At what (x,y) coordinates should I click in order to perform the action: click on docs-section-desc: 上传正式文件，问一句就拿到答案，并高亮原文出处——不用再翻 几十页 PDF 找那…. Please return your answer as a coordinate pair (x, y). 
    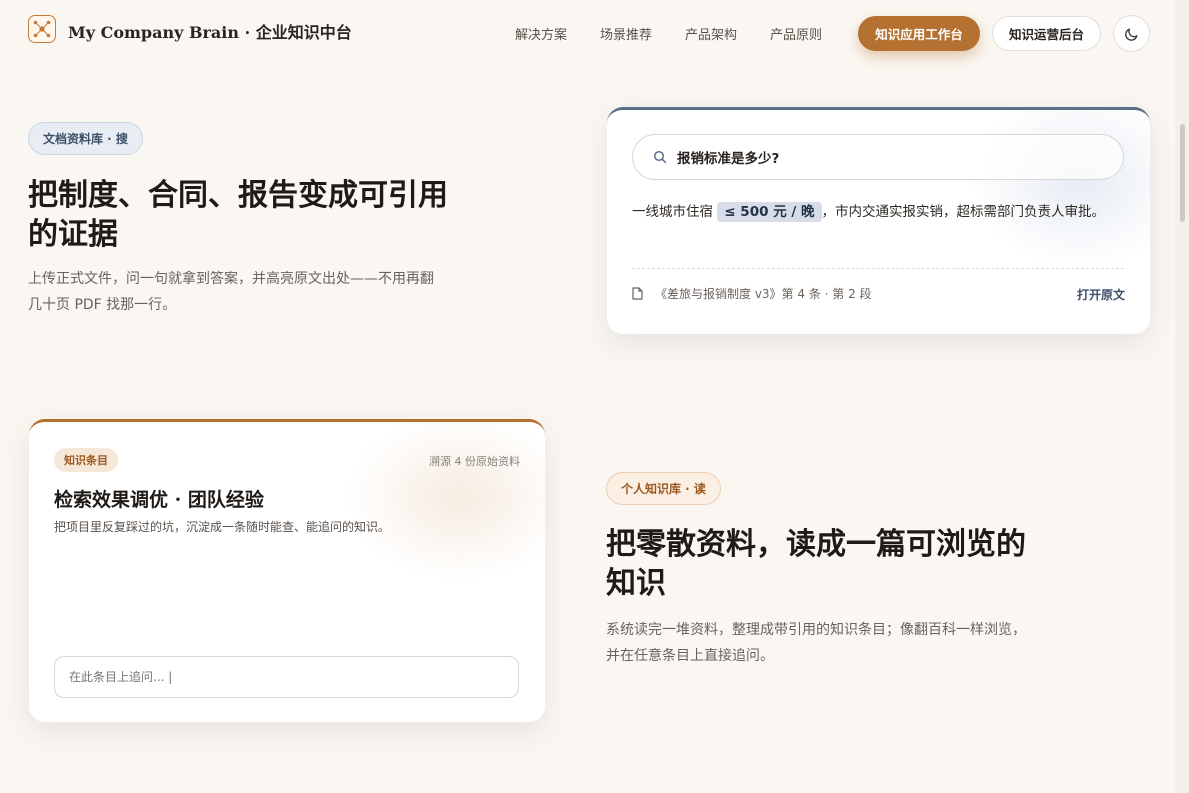
    Looking at the image, I should click on (231, 292).